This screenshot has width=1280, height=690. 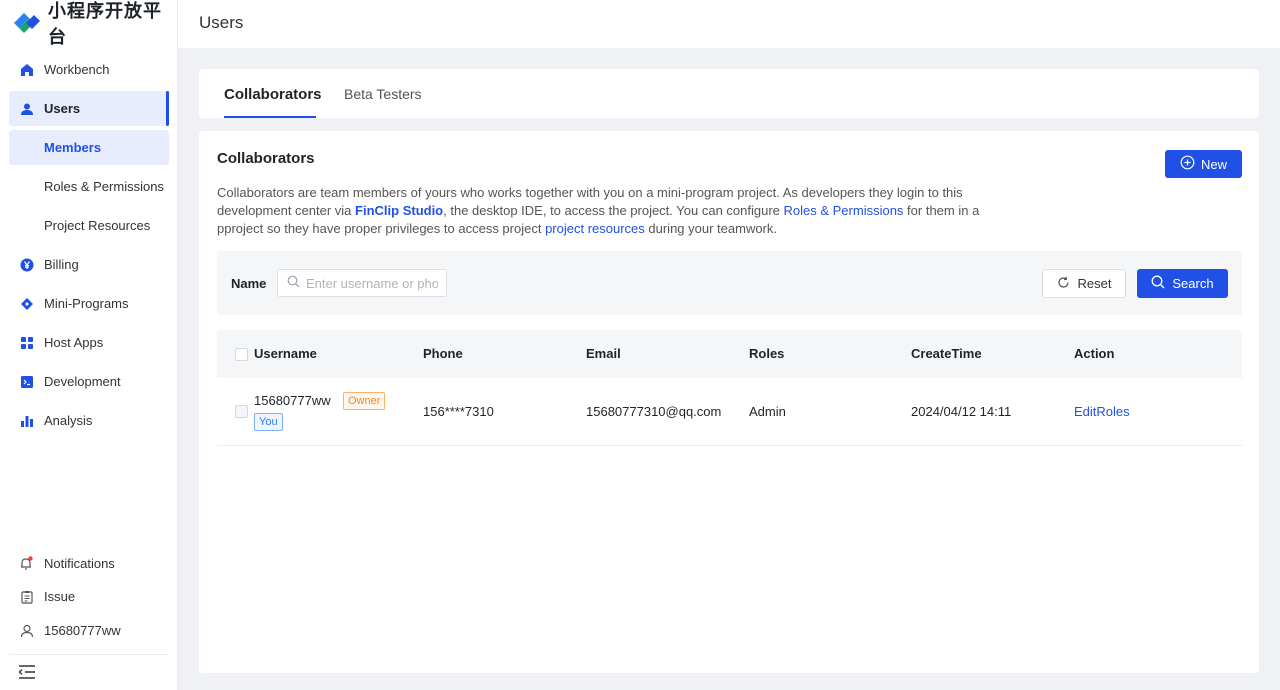 I want to click on finclip-studio-link: FinClip Studio, so click(x=399, y=210).